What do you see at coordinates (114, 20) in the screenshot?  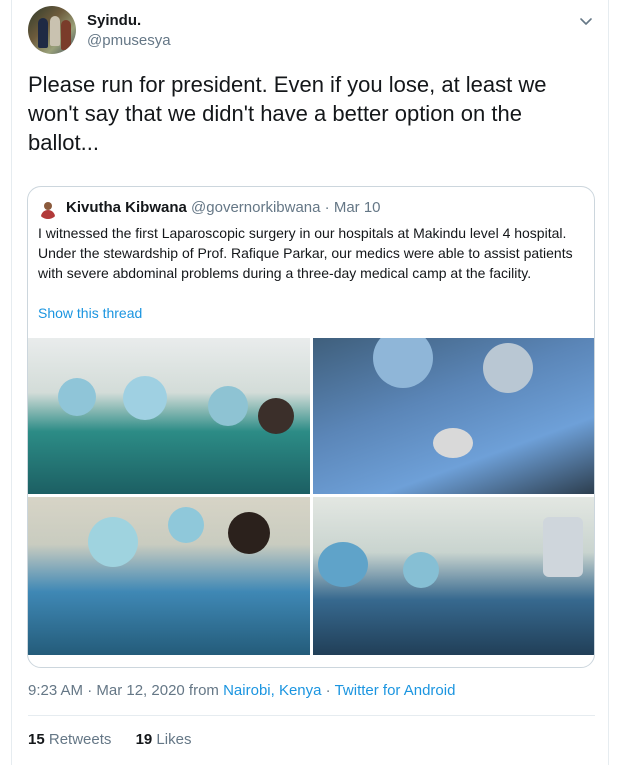 I see `author-name: Syindu.` at bounding box center [114, 20].